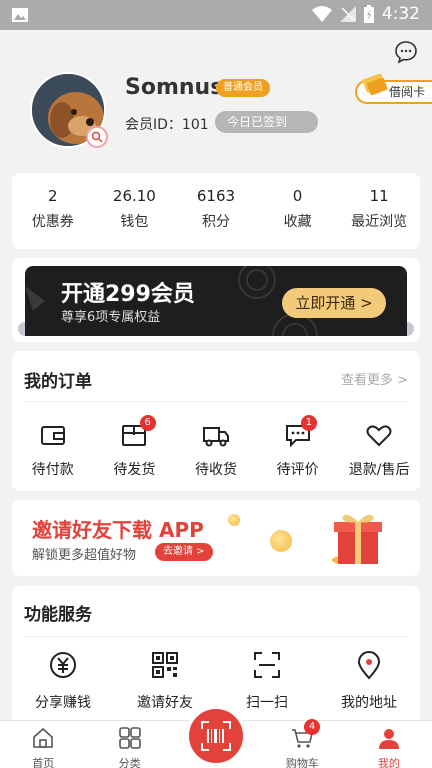 Image resolution: width=432 pixels, height=768 pixels. I want to click on location-icon, so click(369, 665).